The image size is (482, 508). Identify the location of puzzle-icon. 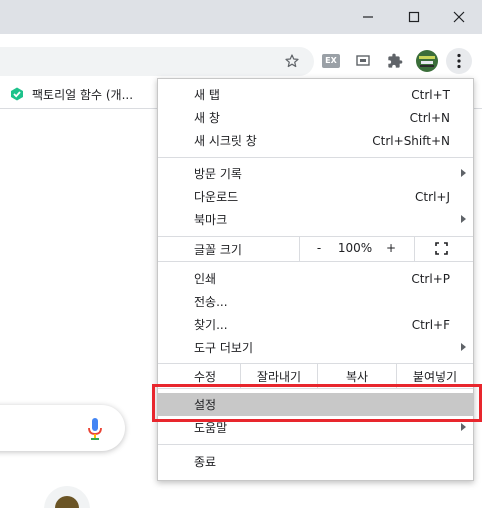
(395, 60).